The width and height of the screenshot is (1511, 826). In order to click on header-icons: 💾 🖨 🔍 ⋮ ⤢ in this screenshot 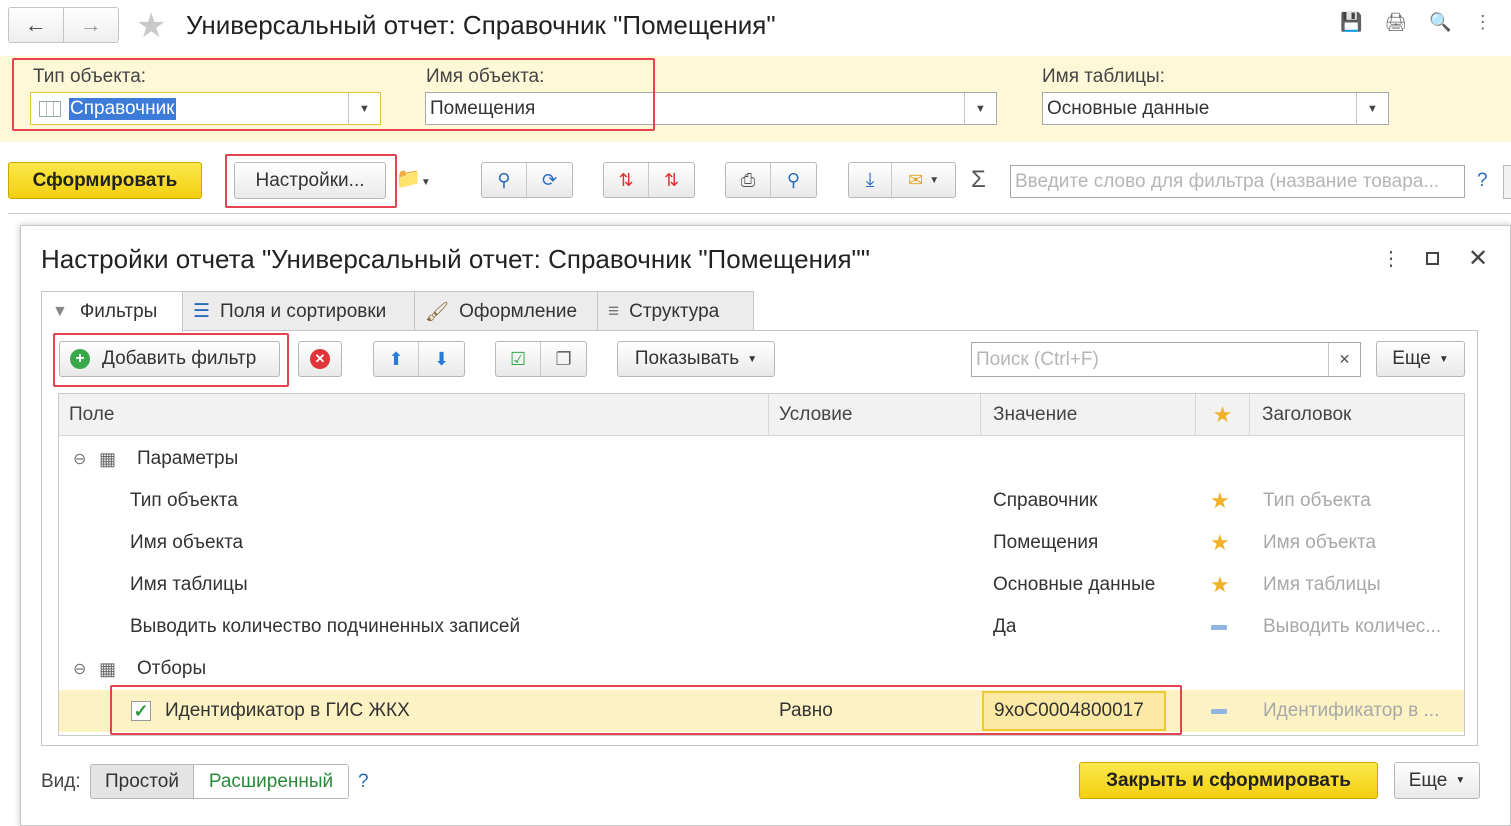, I will do `click(1425, 22)`.